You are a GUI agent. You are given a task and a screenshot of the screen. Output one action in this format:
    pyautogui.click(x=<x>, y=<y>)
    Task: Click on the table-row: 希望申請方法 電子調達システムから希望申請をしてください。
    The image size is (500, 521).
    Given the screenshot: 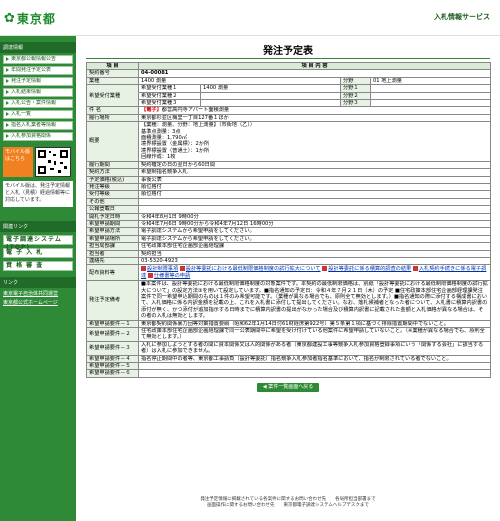 What is the action you would take?
    pyautogui.click(x=289, y=231)
    